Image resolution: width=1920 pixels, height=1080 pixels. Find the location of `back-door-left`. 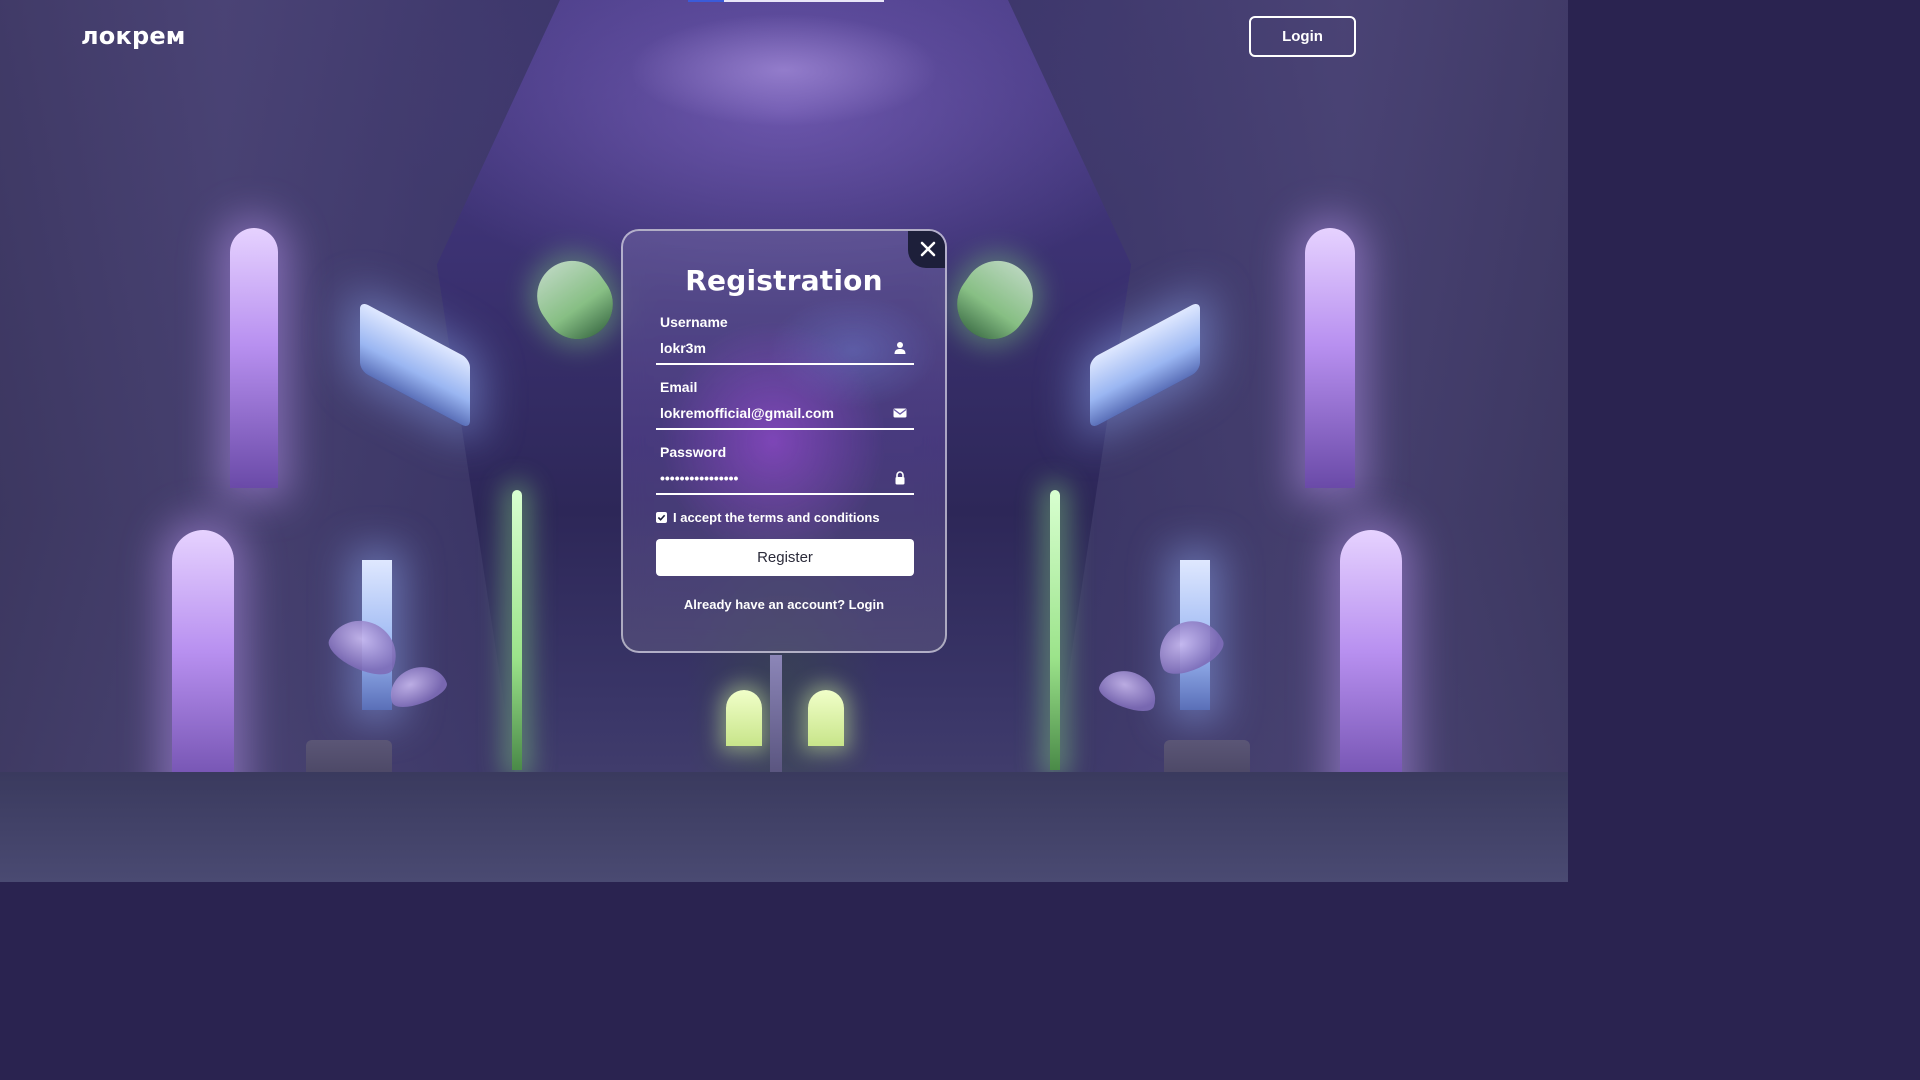

back-door-left is located at coordinates (744, 718).